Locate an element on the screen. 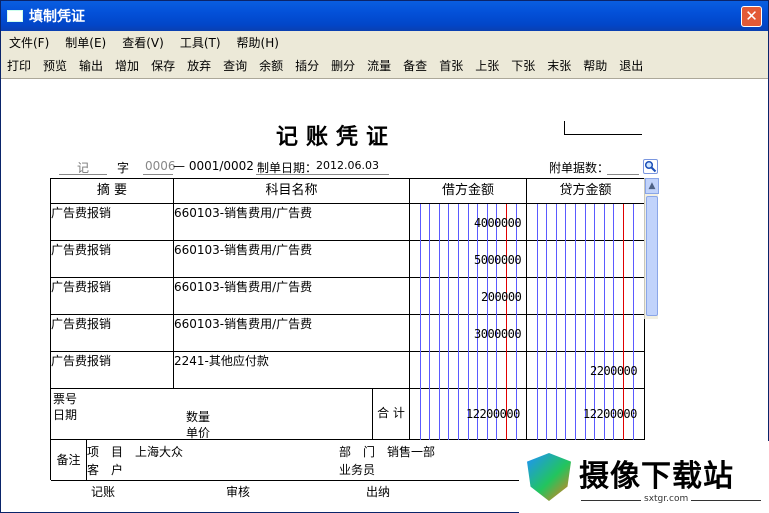 This screenshot has width=769, height=513. row-4-debit-amount: 3000000 is located at coordinates (498, 334).